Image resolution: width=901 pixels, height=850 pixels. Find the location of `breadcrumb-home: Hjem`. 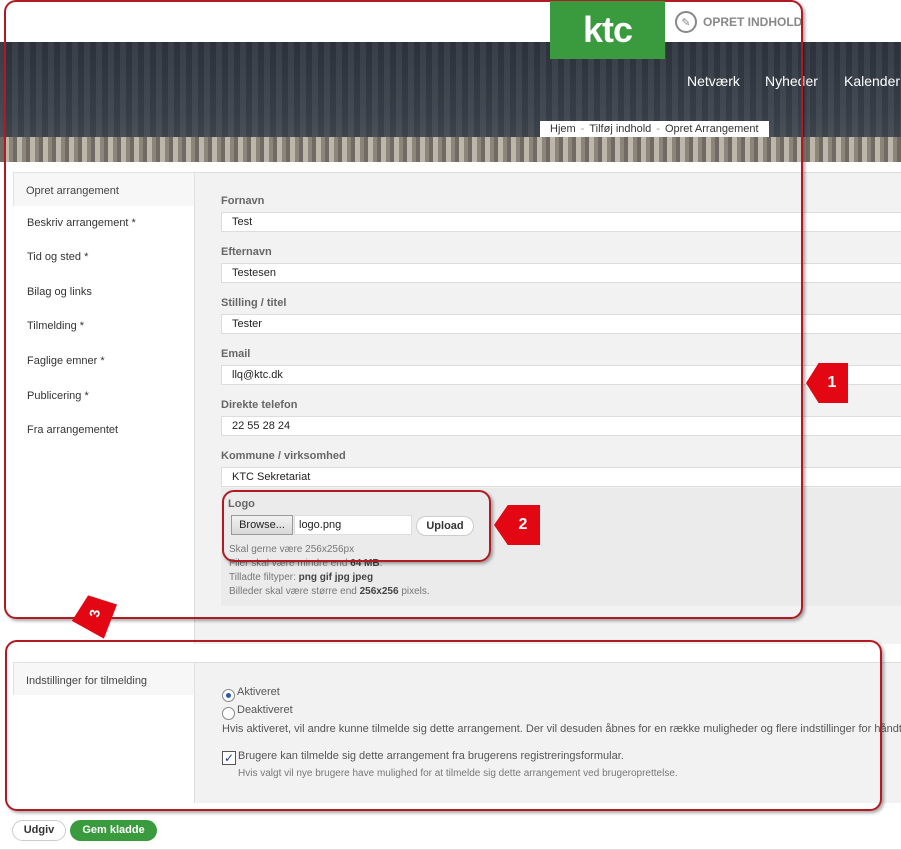

breadcrumb-home: Hjem is located at coordinates (563, 129).